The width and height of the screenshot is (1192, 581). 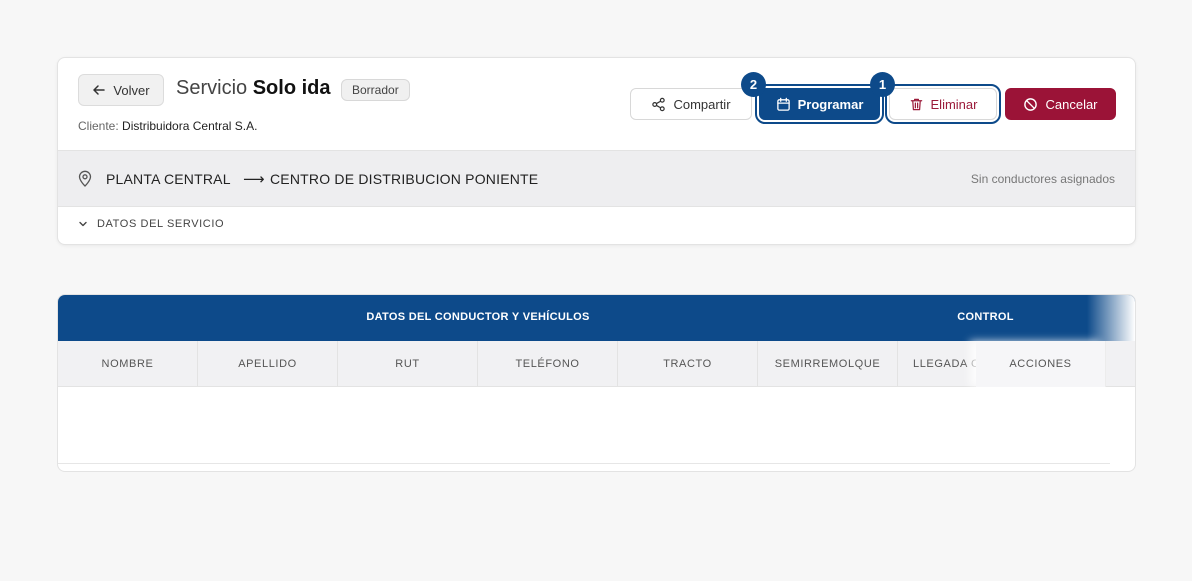 What do you see at coordinates (98, 126) in the screenshot?
I see `client-label: Cliente:` at bounding box center [98, 126].